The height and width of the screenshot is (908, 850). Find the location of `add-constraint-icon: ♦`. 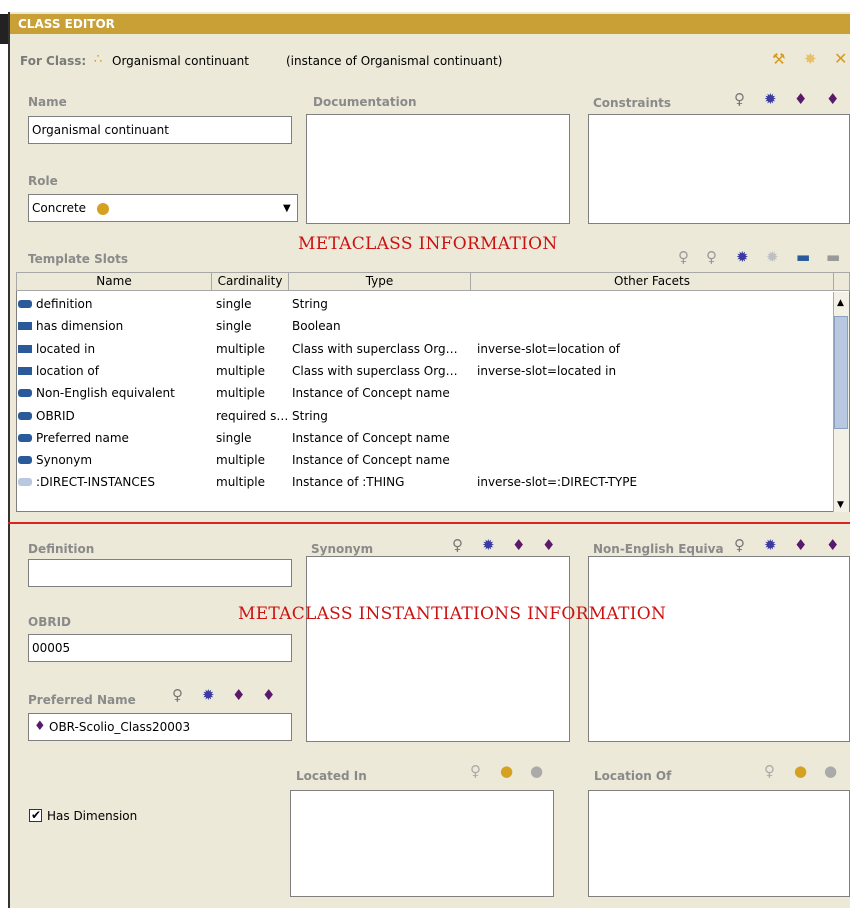

add-constraint-icon: ♦ is located at coordinates (800, 99).